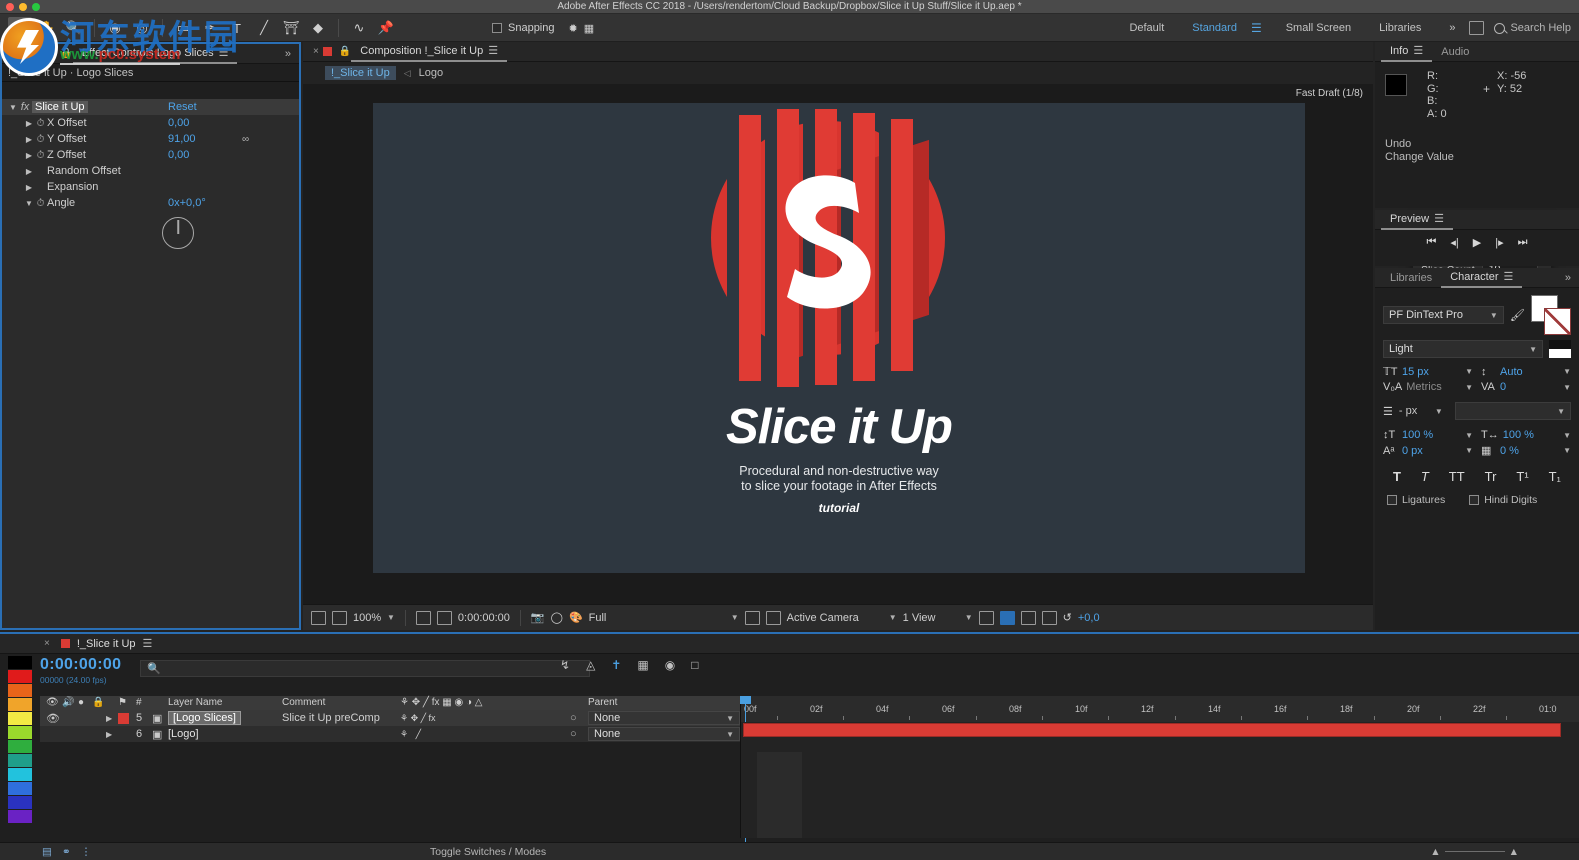 This screenshot has height=860, width=1579. I want to click on zoom-out-icon: ▲, so click(1435, 852).